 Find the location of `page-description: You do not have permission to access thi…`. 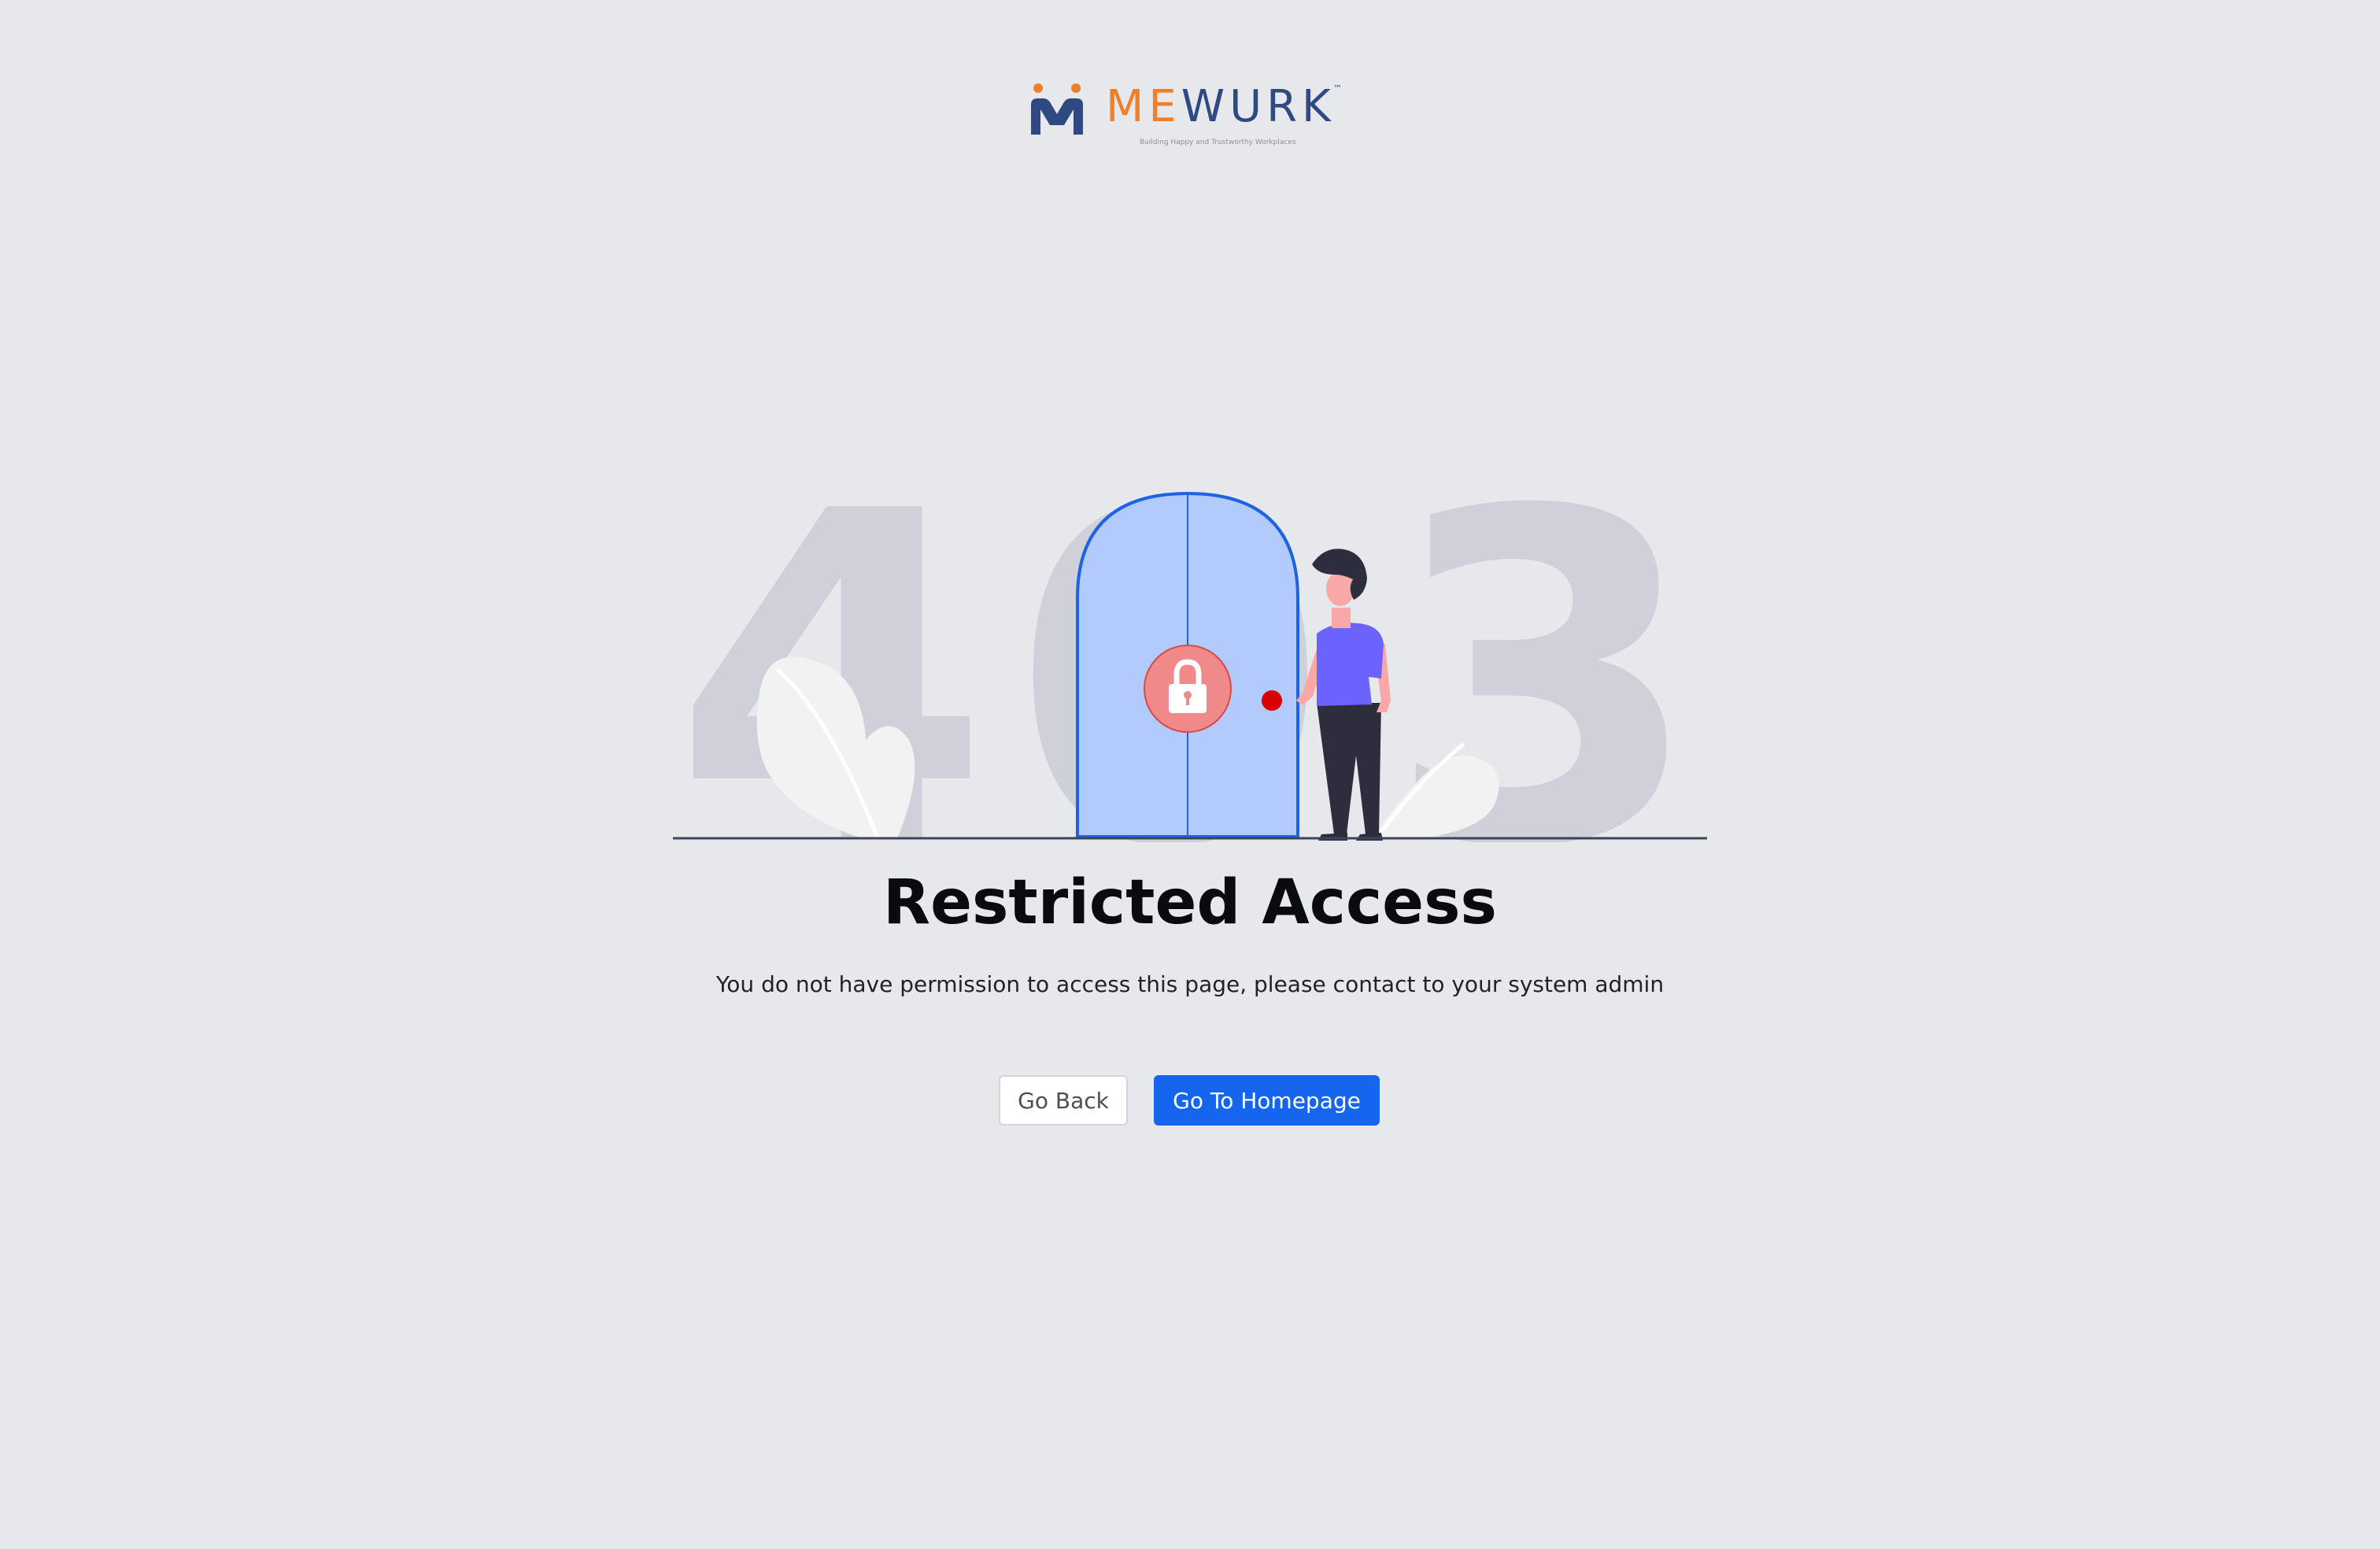

page-description: You do not have permission to access thi… is located at coordinates (1190, 984).